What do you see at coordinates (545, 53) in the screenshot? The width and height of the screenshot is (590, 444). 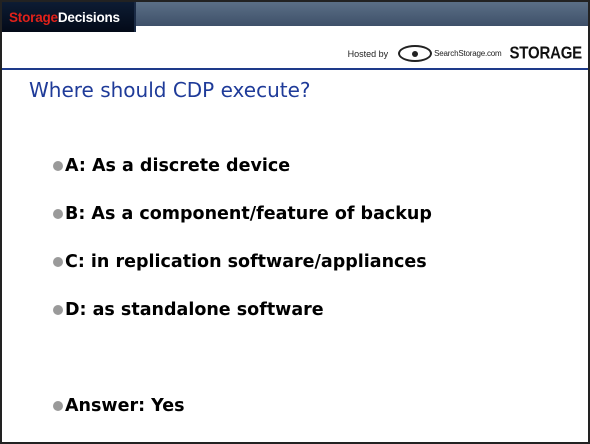 I see `storage-brand: STORAGE` at bounding box center [545, 53].